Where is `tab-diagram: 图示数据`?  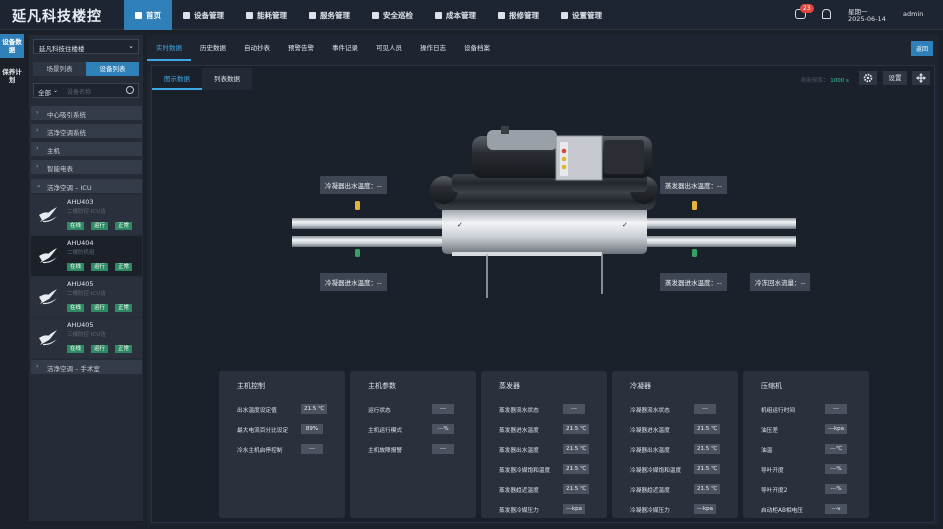 tab-diagram: 图示数据 is located at coordinates (177, 79).